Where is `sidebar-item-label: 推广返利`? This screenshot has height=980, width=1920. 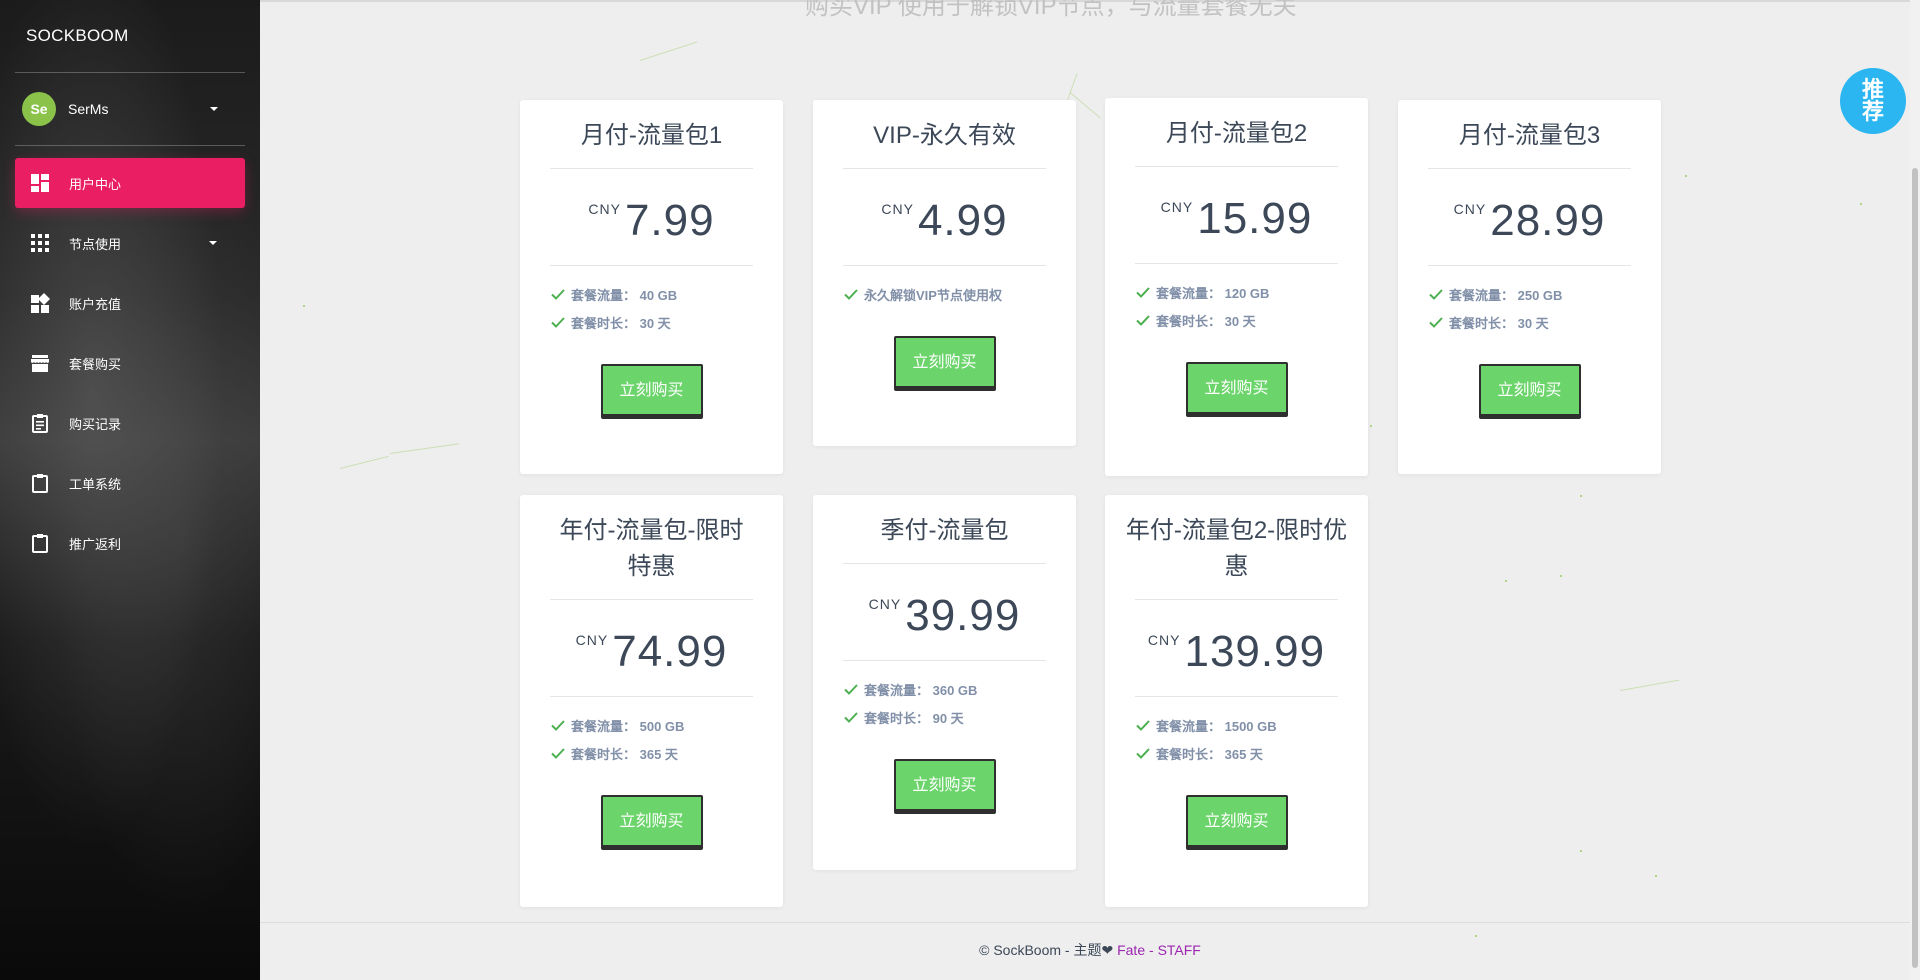 sidebar-item-label: 推广返利 is located at coordinates (95, 544).